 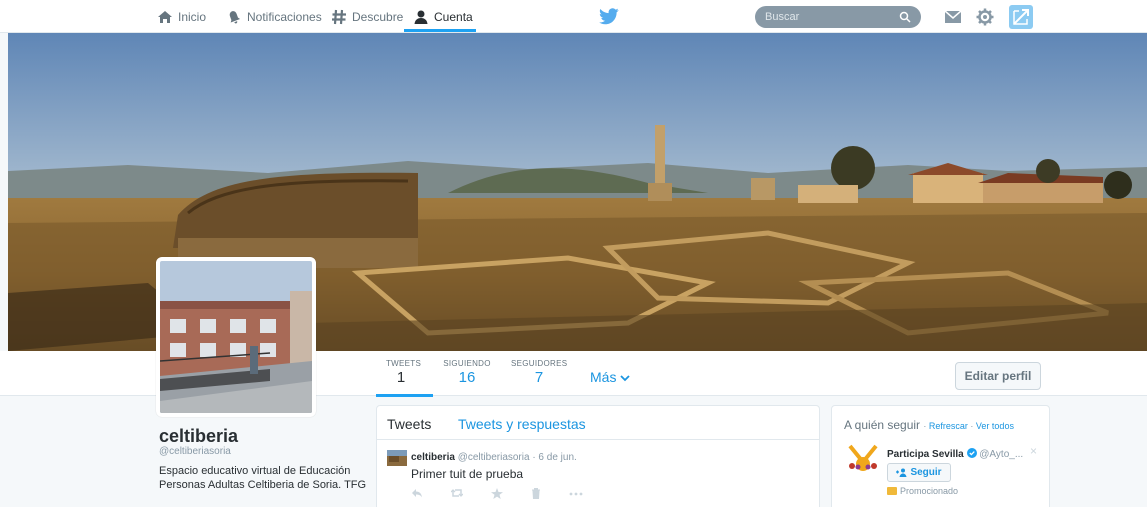 I want to click on search-input, so click(x=830, y=17).